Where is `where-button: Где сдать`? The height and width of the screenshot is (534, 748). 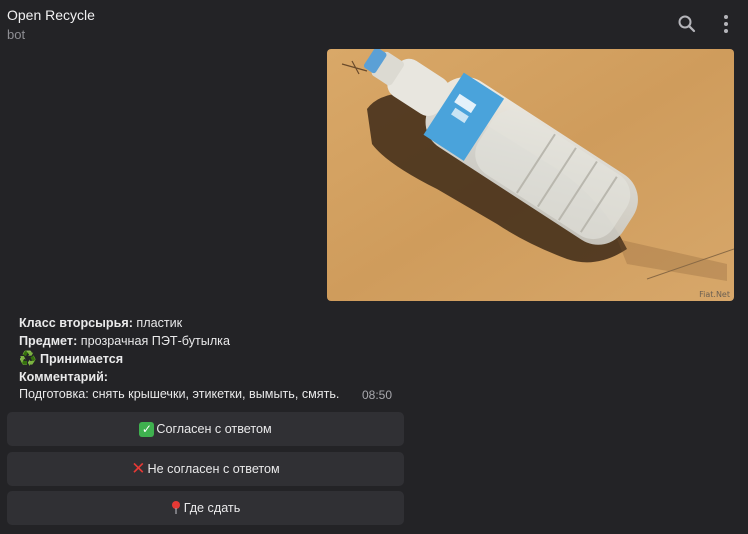
where-button: Где сдать is located at coordinates (205, 508).